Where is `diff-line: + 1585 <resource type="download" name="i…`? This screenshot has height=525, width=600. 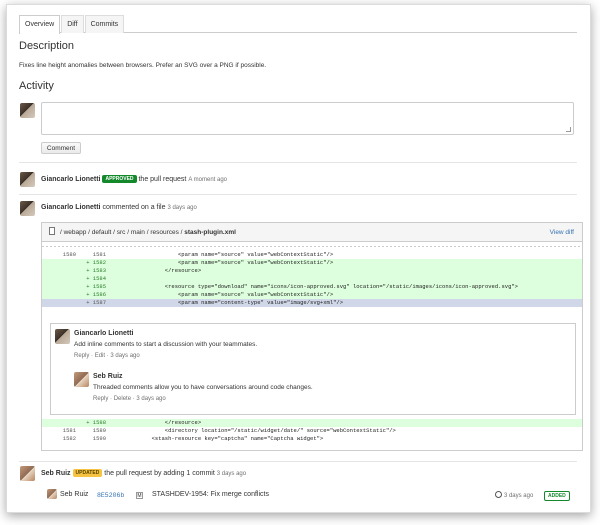
diff-line: + 1585 <resource type="download" name="i… is located at coordinates (312, 287).